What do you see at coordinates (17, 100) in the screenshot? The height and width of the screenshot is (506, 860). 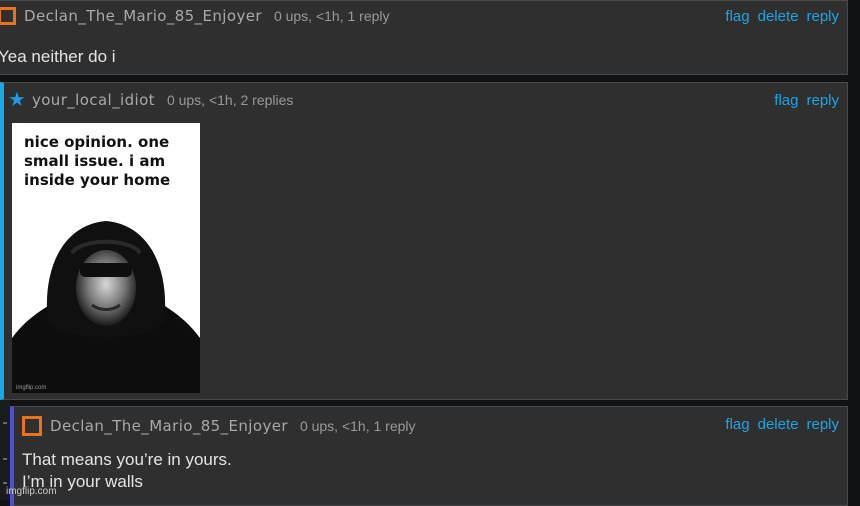 I see `star-avatar-icon: ★` at bounding box center [17, 100].